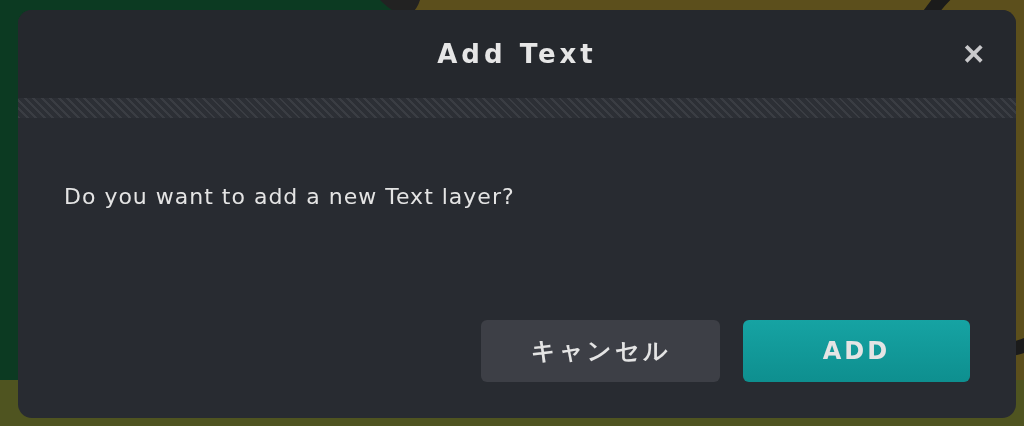 Image resolution: width=1024 pixels, height=426 pixels. I want to click on dialog-title: Add Text, so click(517, 54).